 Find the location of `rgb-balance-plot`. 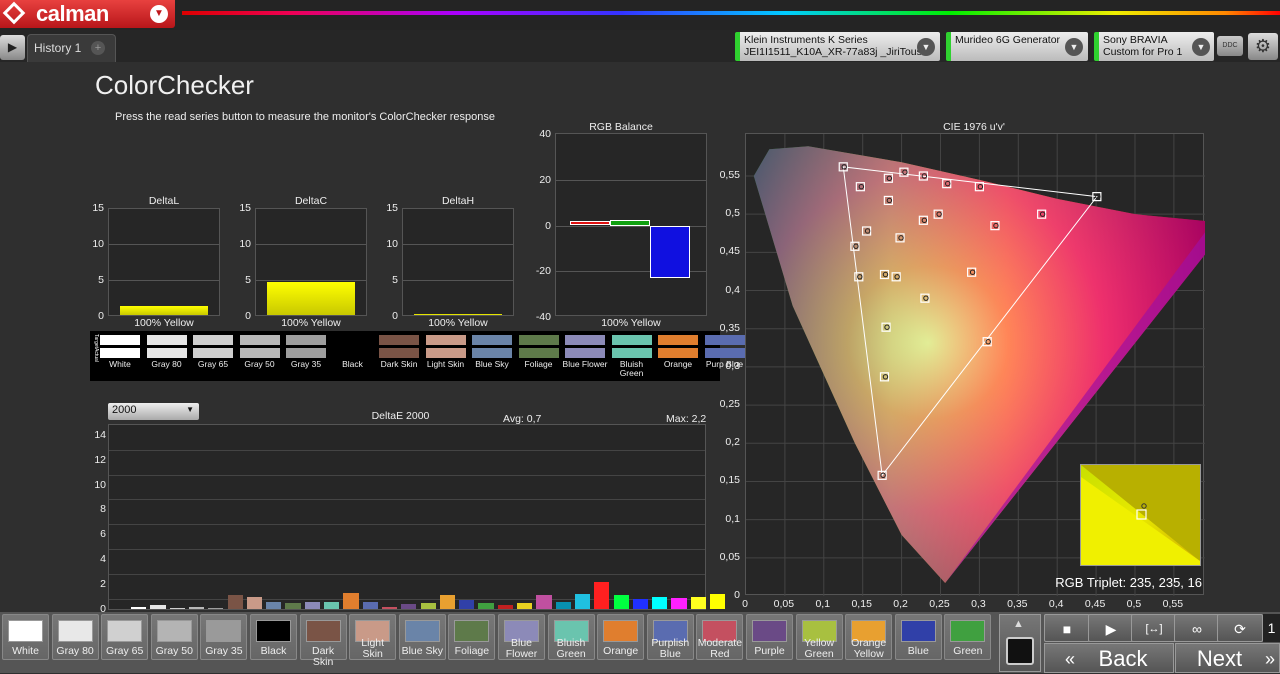

rgb-balance-plot is located at coordinates (631, 224).